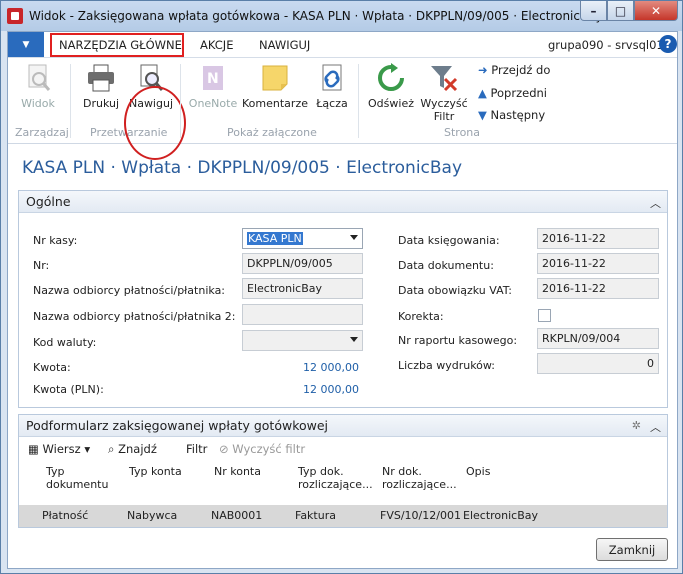  Describe the element at coordinates (593, 11) in the screenshot. I see `minimize-button: –` at that location.